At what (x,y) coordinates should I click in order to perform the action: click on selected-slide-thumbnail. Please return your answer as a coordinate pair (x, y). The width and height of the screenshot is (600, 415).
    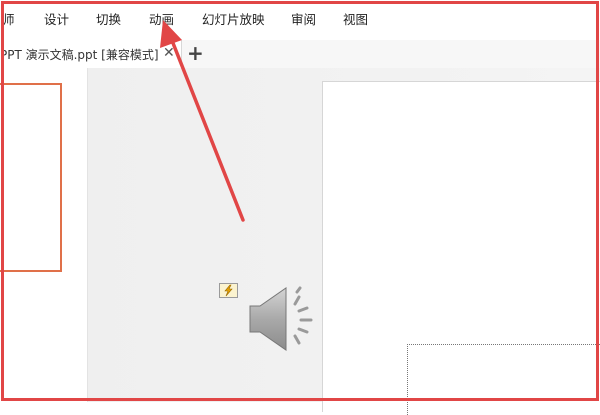
    Looking at the image, I should click on (31, 177).